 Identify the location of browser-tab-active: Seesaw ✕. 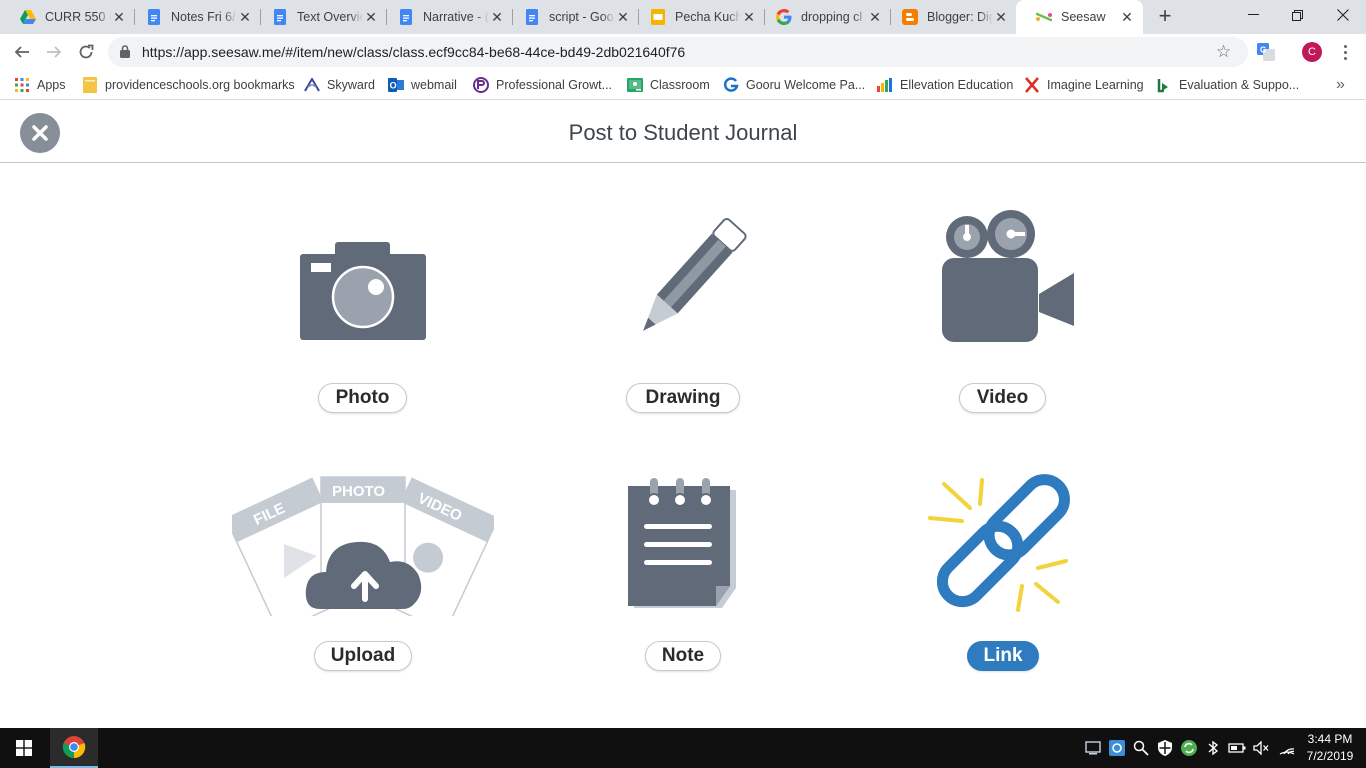
(1079, 17).